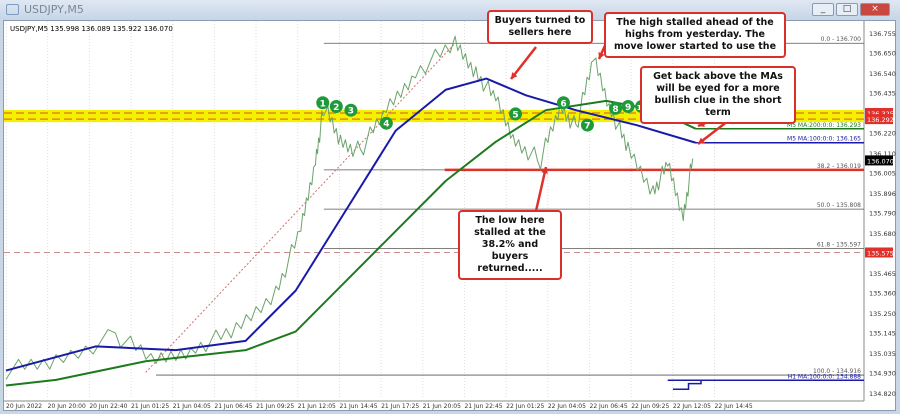 This screenshot has height=414, width=900. What do you see at coordinates (882, 194) in the screenshot?
I see `y-tick-label: 135.896` at bounding box center [882, 194].